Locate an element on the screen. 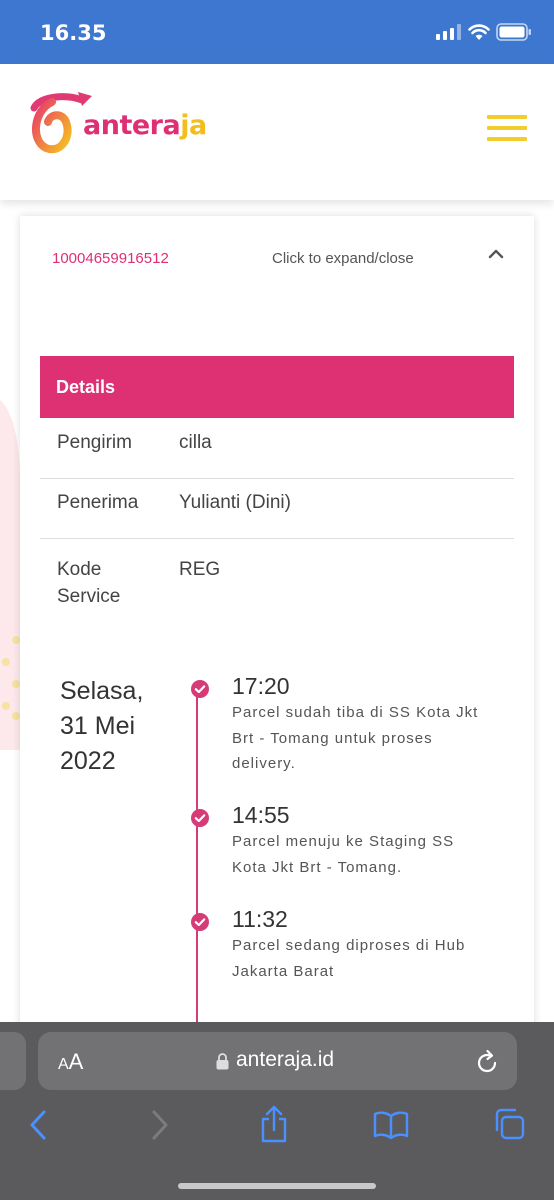 Image resolution: width=554 pixels, height=1200 pixels. bookmarks-icon is located at coordinates (391, 1125).